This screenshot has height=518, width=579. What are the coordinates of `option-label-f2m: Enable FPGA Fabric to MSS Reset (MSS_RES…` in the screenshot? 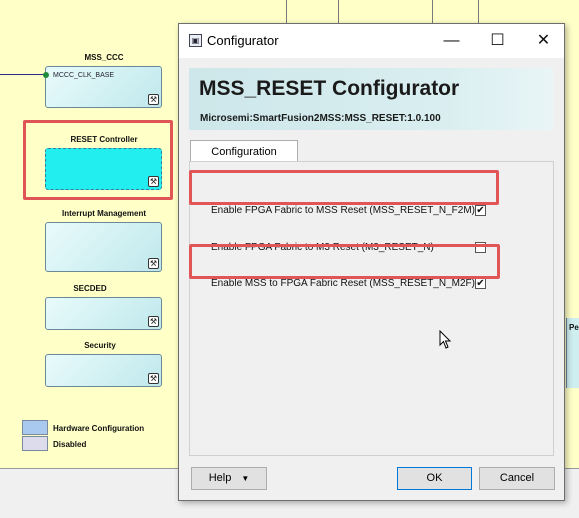 It's located at (343, 210).